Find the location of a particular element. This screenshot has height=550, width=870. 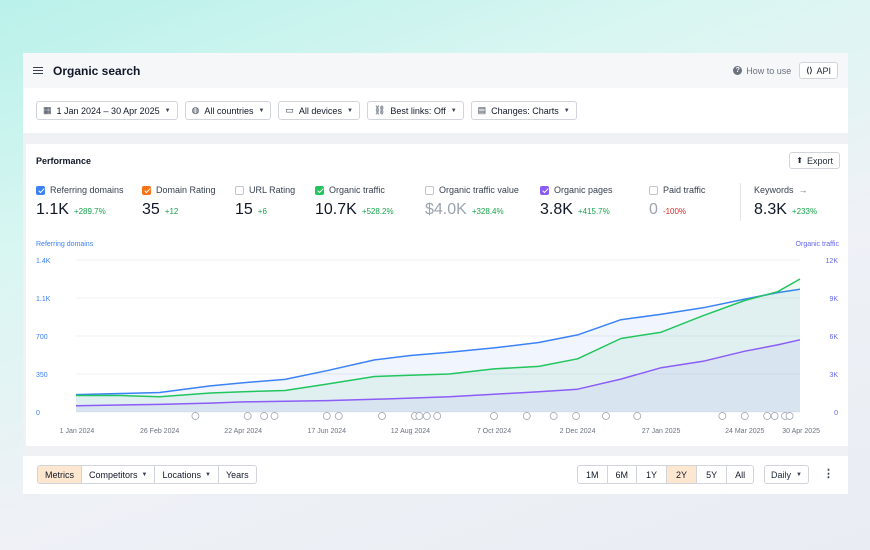

right-tick-label: 0 is located at coordinates (836, 413).